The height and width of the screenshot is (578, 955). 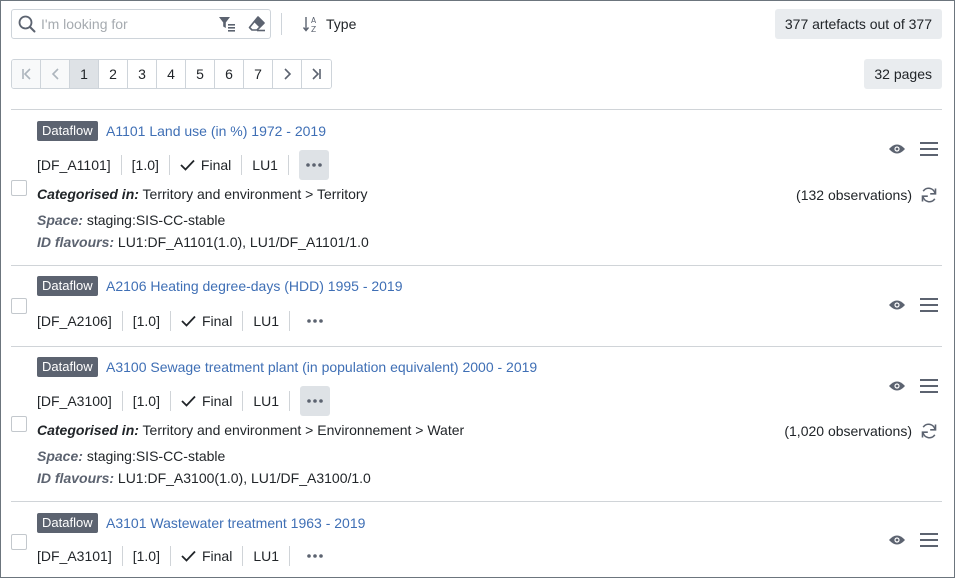 I want to click on svg-text: A, so click(x=314, y=20).